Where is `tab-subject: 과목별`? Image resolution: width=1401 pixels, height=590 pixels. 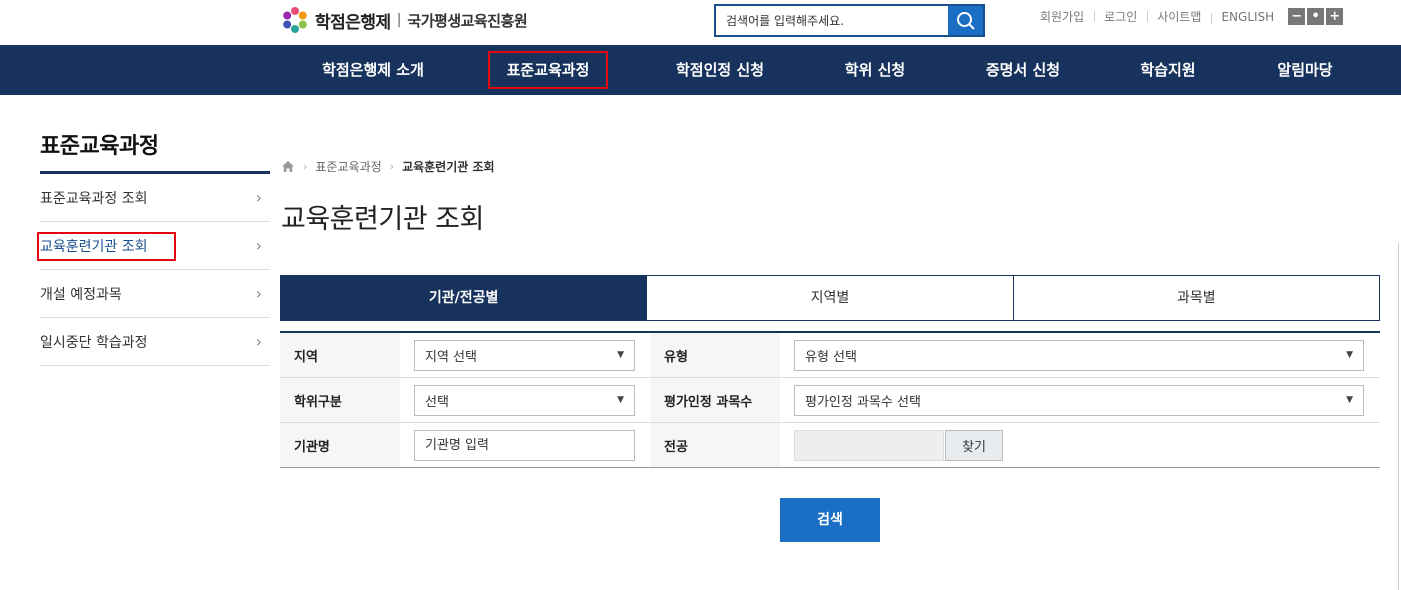
tab-subject: 과목별 is located at coordinates (1196, 298).